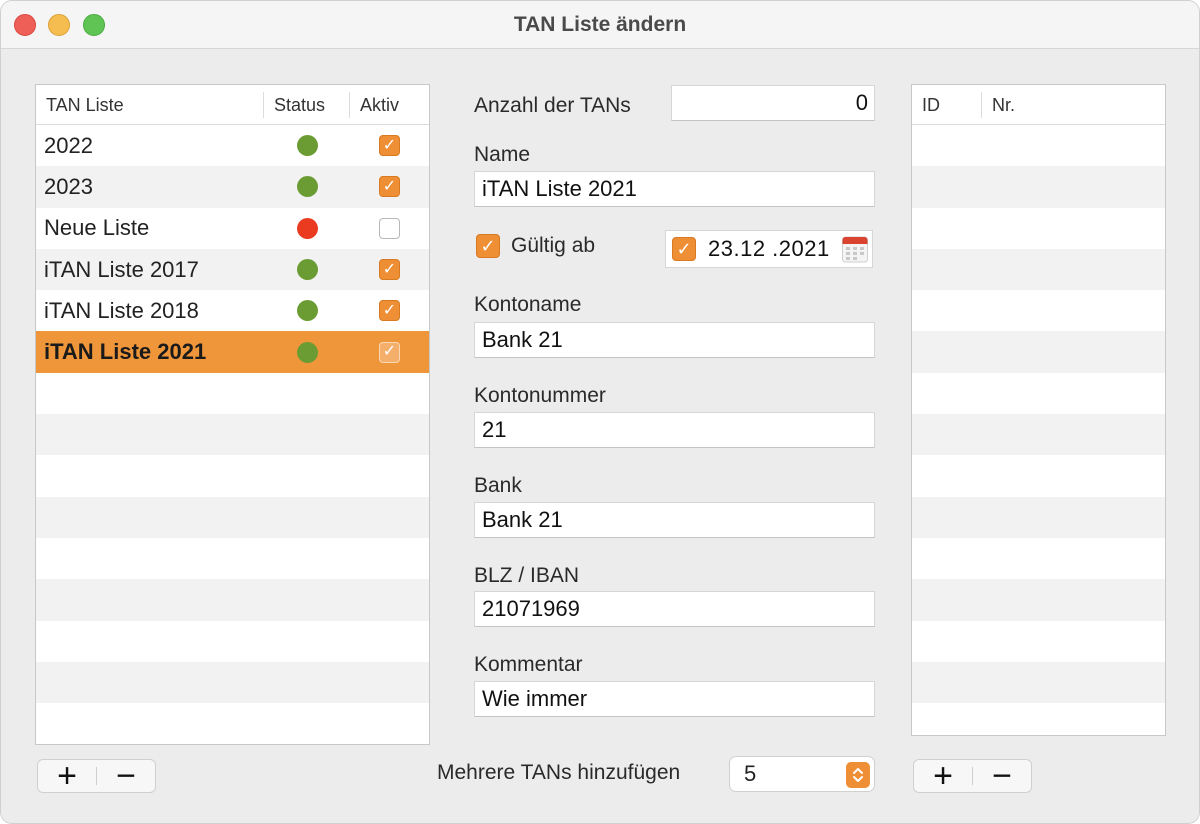 This screenshot has height=824, width=1200. Describe the element at coordinates (232, 187) in the screenshot. I see `table-row: 2023 ✓` at that location.